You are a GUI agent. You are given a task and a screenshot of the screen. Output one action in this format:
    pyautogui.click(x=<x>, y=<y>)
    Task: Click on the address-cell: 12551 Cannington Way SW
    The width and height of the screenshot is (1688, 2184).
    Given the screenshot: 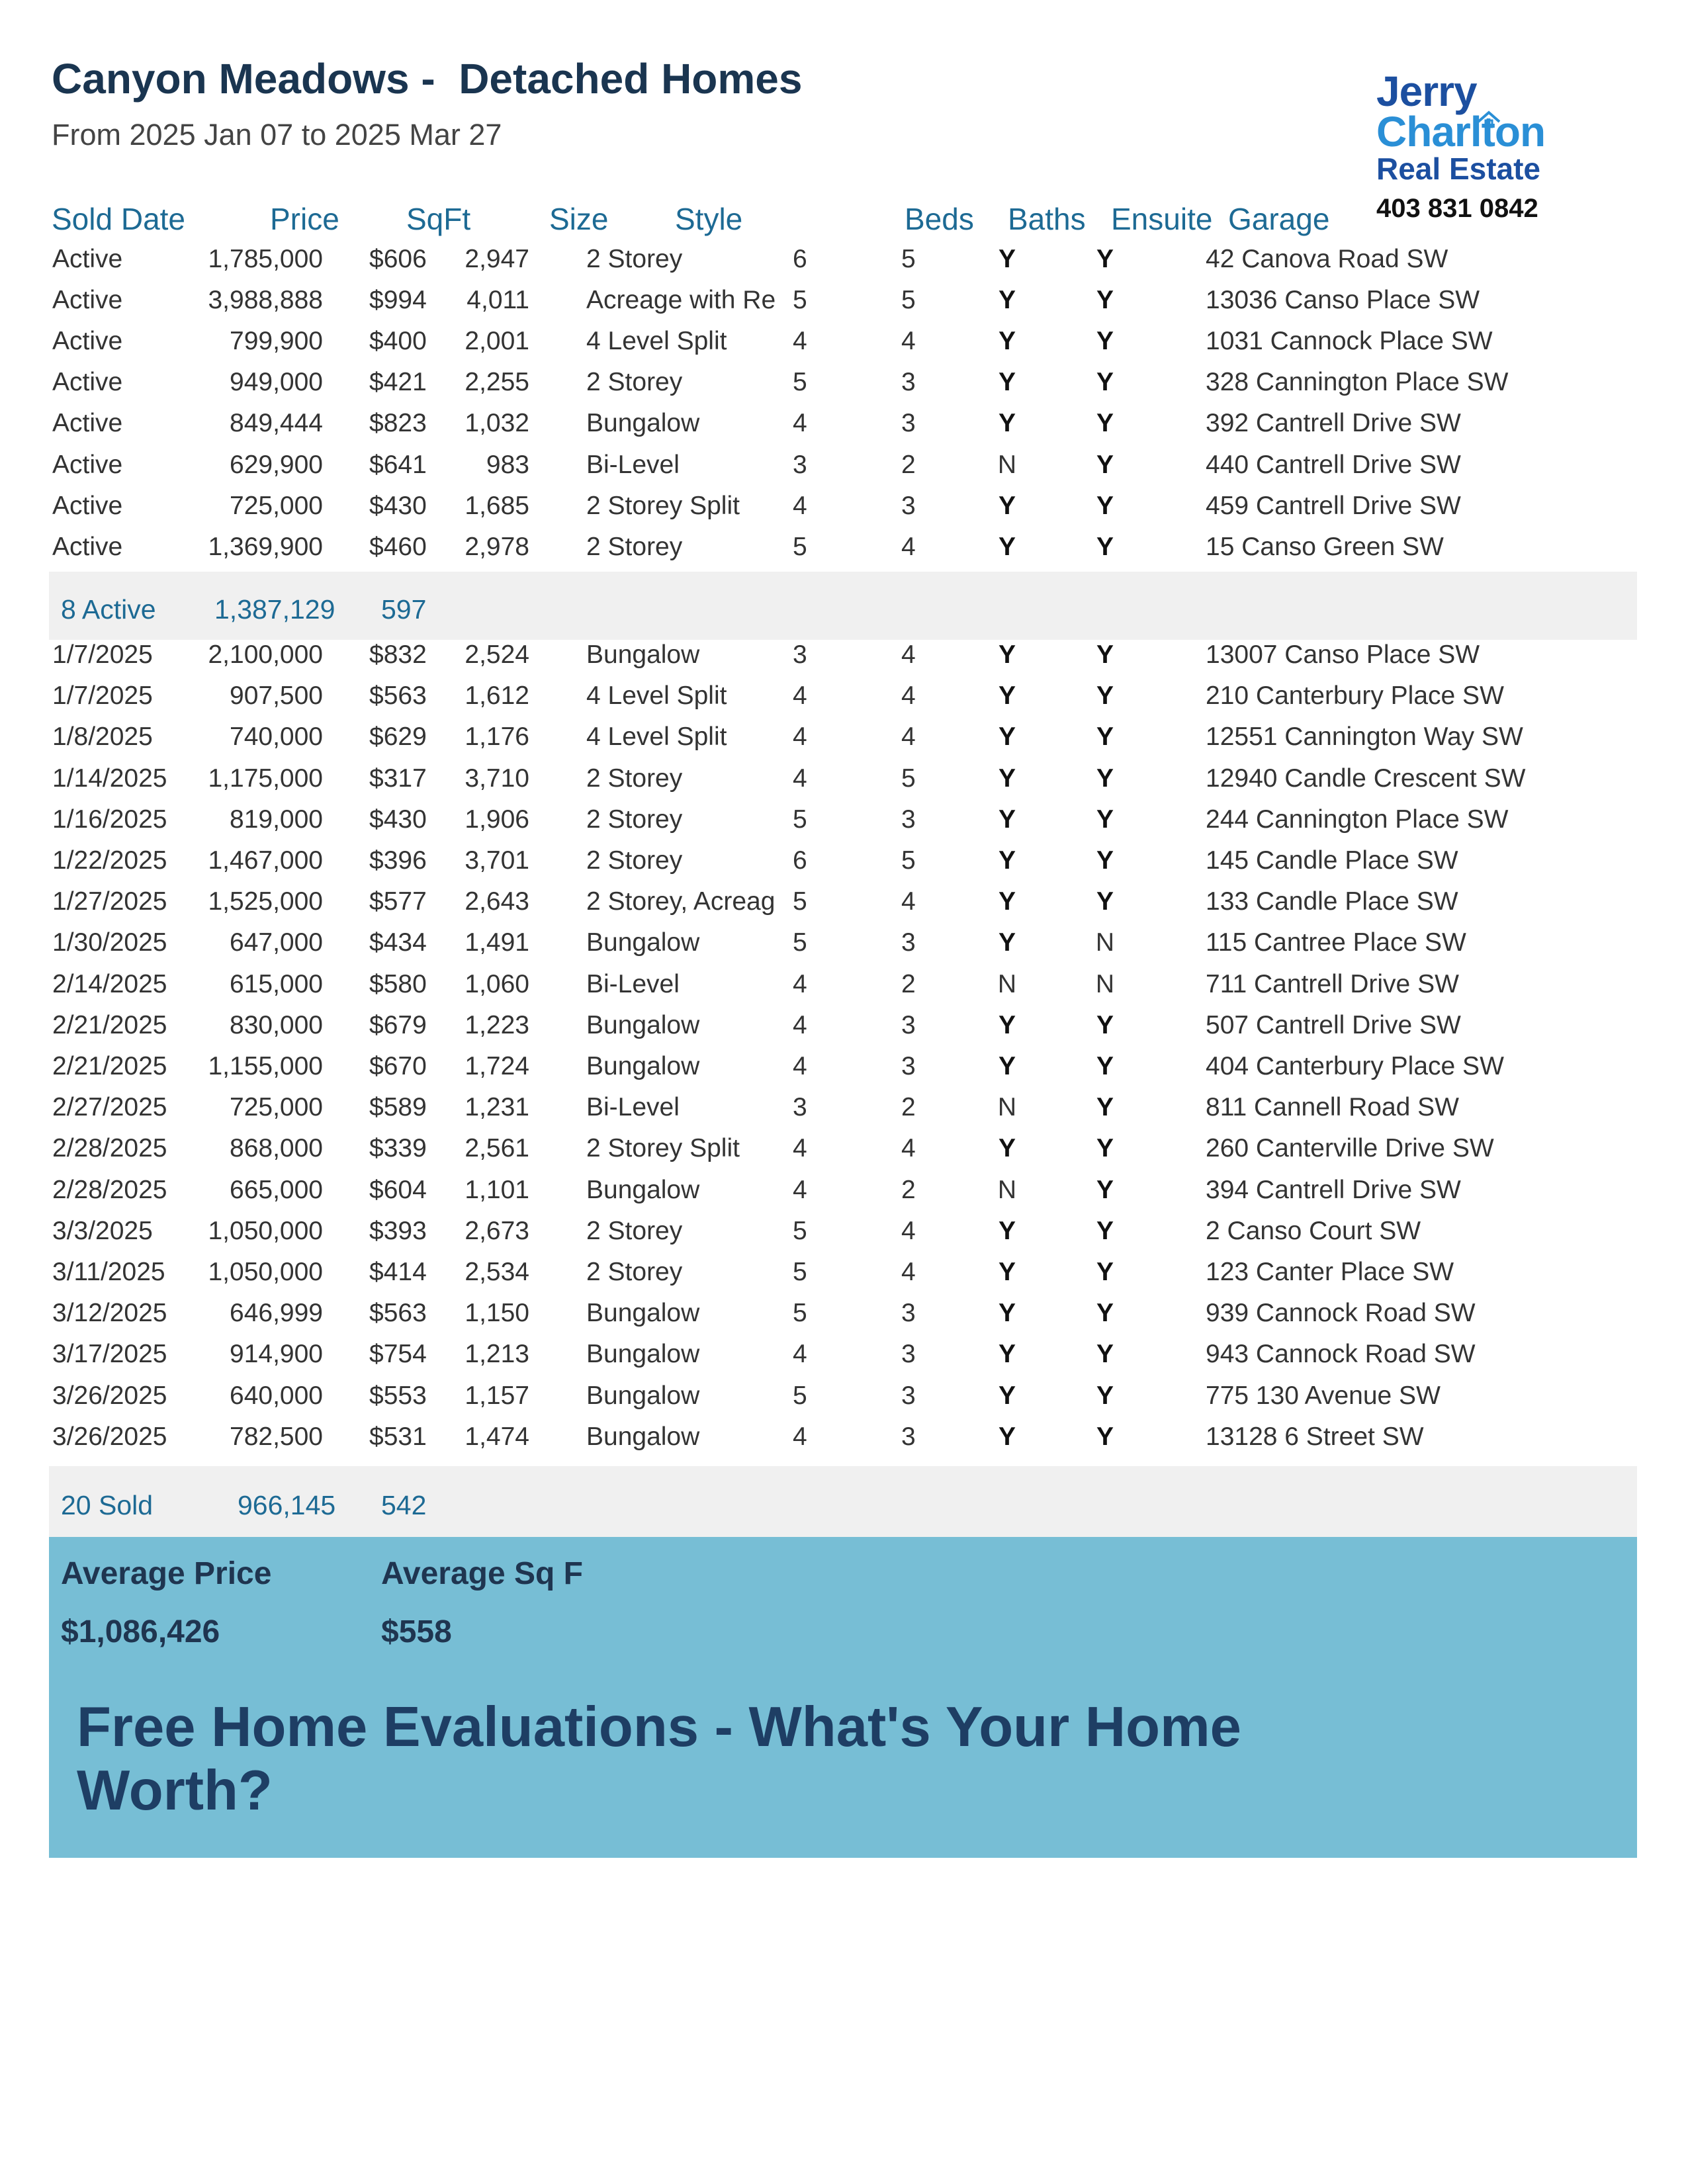 What is the action you would take?
    pyautogui.click(x=1364, y=737)
    